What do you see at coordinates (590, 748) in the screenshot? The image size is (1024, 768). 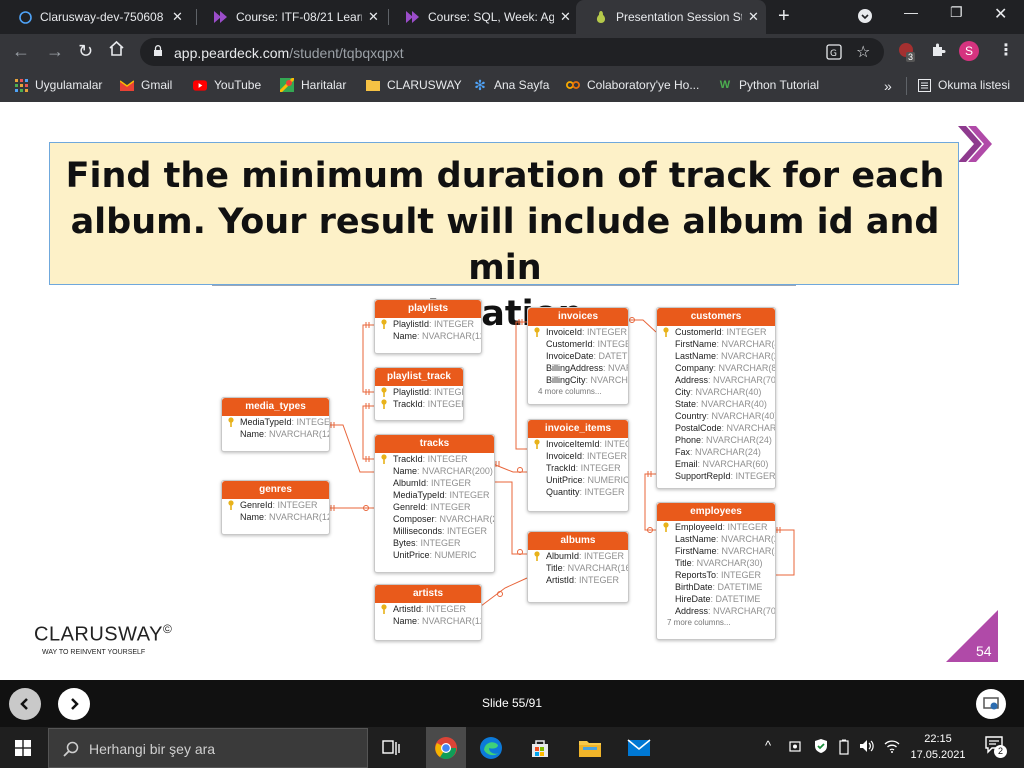 I see `taskbar-file-explorer` at bounding box center [590, 748].